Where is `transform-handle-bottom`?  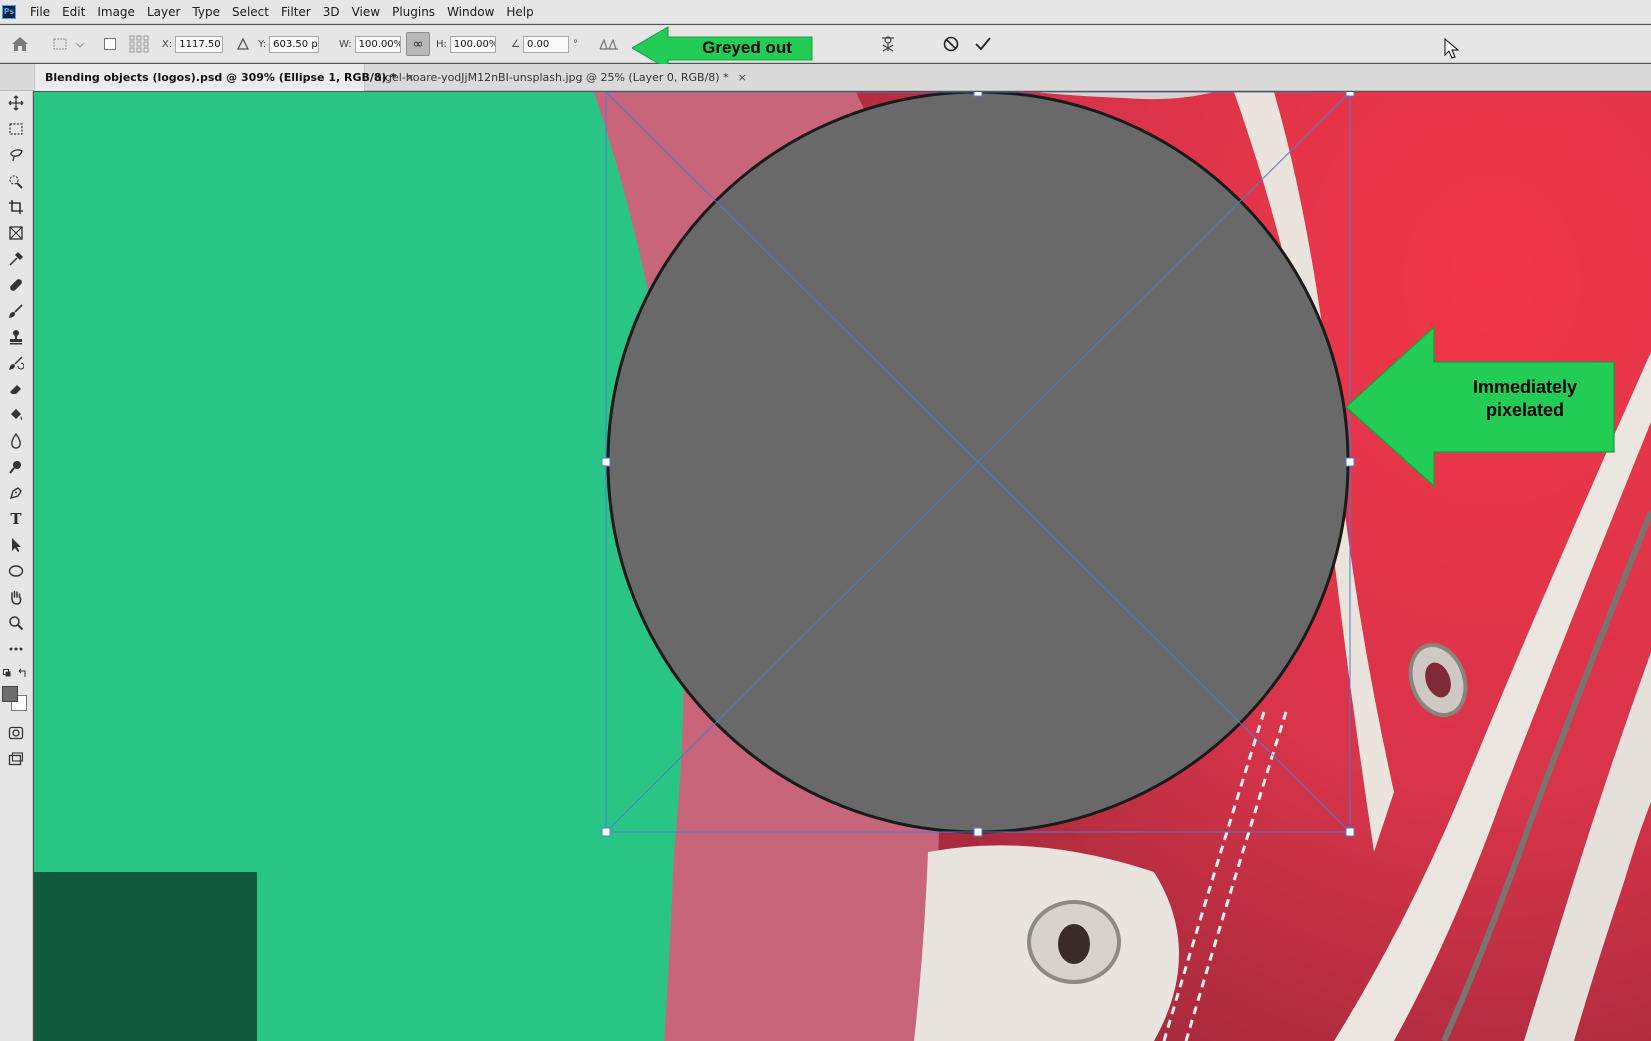 transform-handle-bottom is located at coordinates (978, 832).